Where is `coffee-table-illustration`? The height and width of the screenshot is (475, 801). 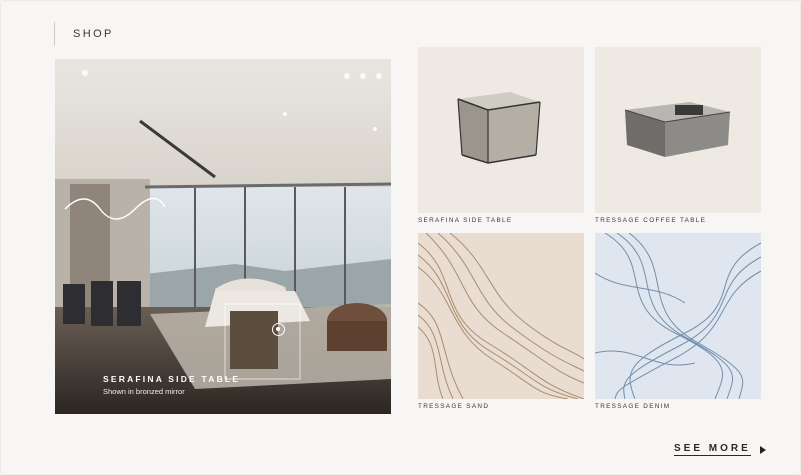 coffee-table-illustration is located at coordinates (677, 129).